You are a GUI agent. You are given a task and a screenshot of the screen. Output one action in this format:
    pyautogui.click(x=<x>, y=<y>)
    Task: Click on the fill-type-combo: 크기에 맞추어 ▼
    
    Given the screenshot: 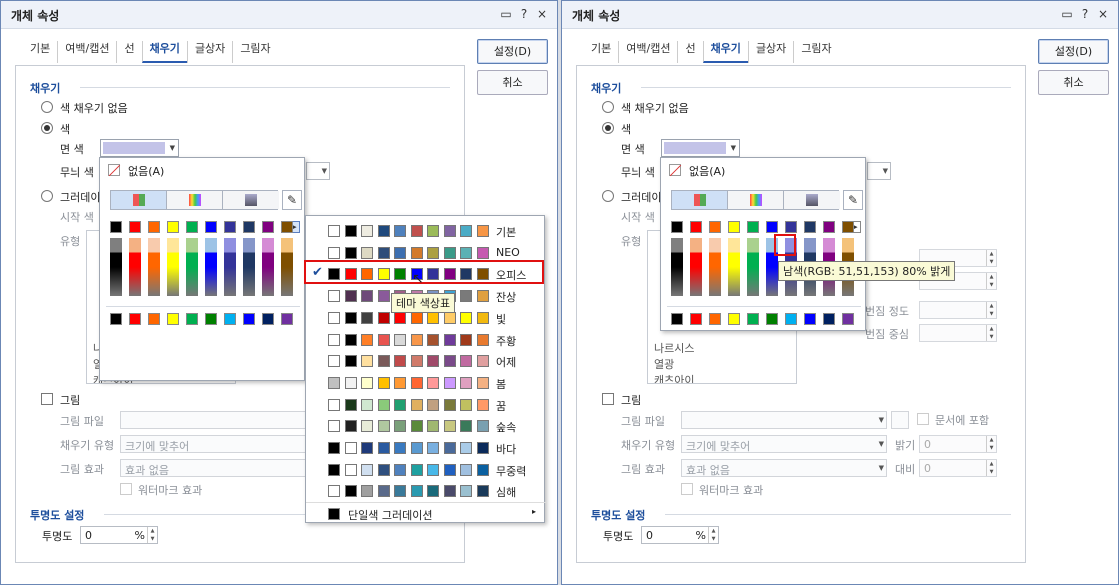 What is the action you would take?
    pyautogui.click(x=784, y=444)
    